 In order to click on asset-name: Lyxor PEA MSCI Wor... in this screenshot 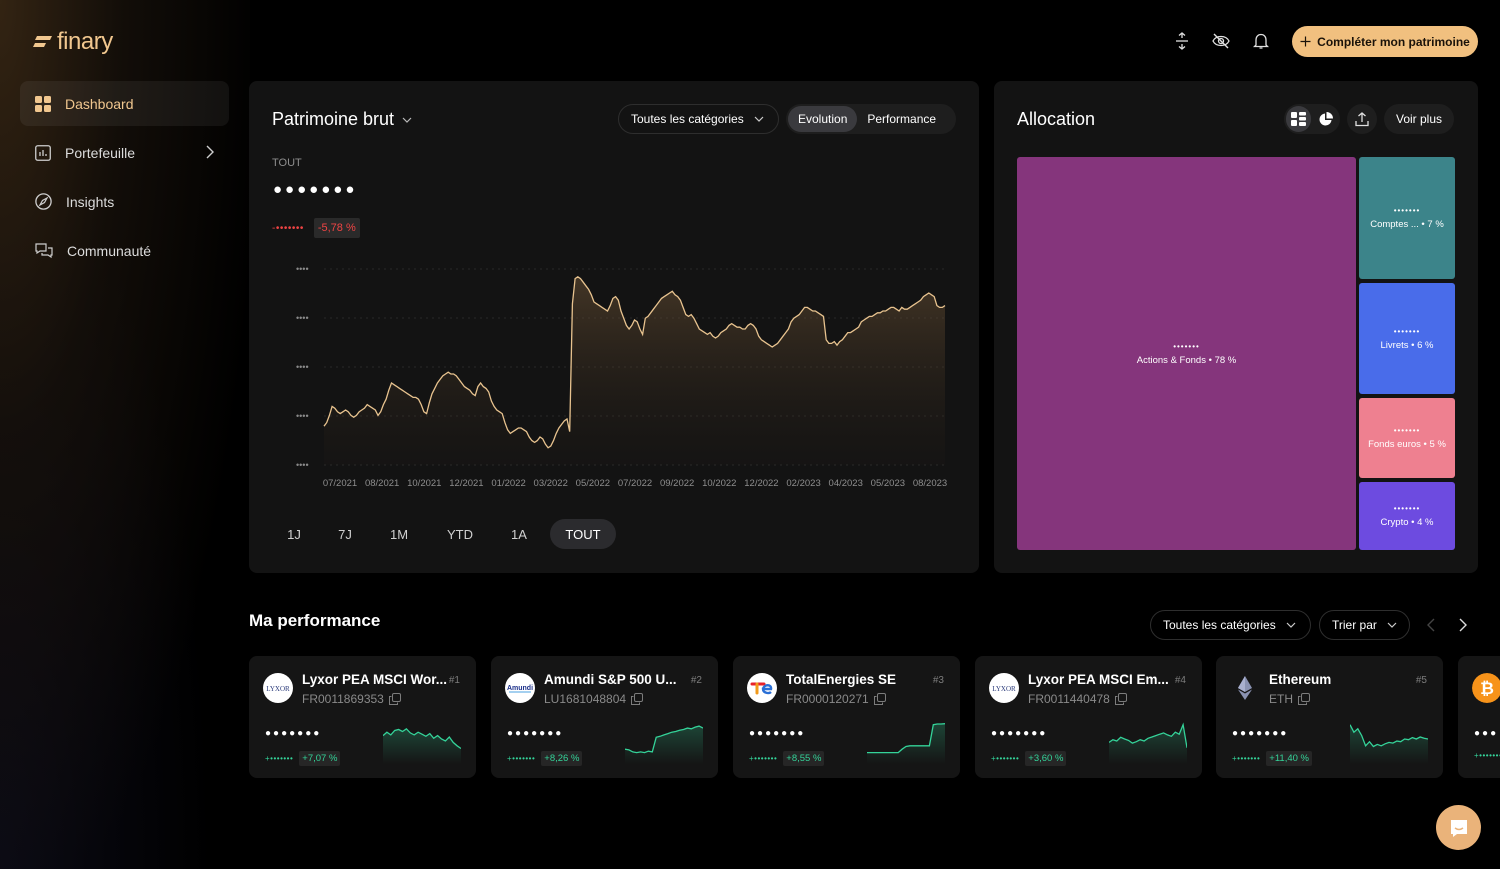, I will do `click(375, 679)`.